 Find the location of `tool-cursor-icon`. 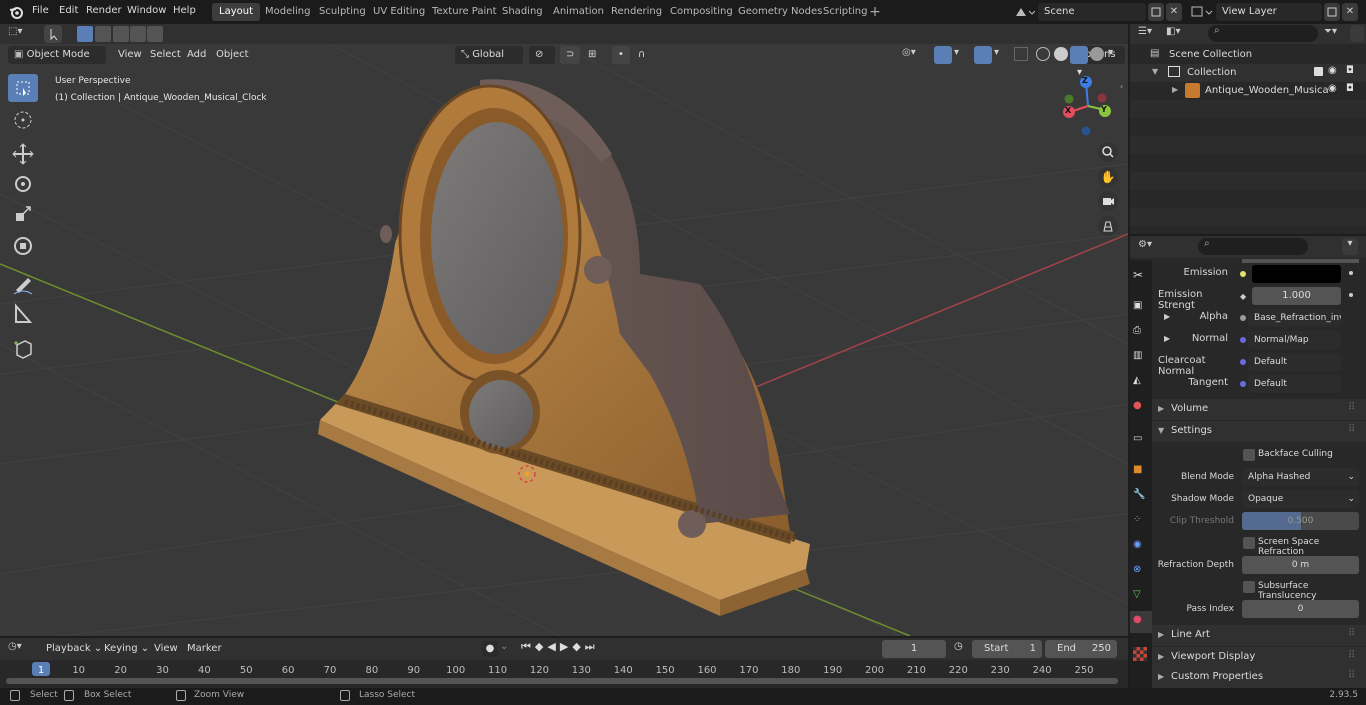

tool-cursor-icon is located at coordinates (53, 34).